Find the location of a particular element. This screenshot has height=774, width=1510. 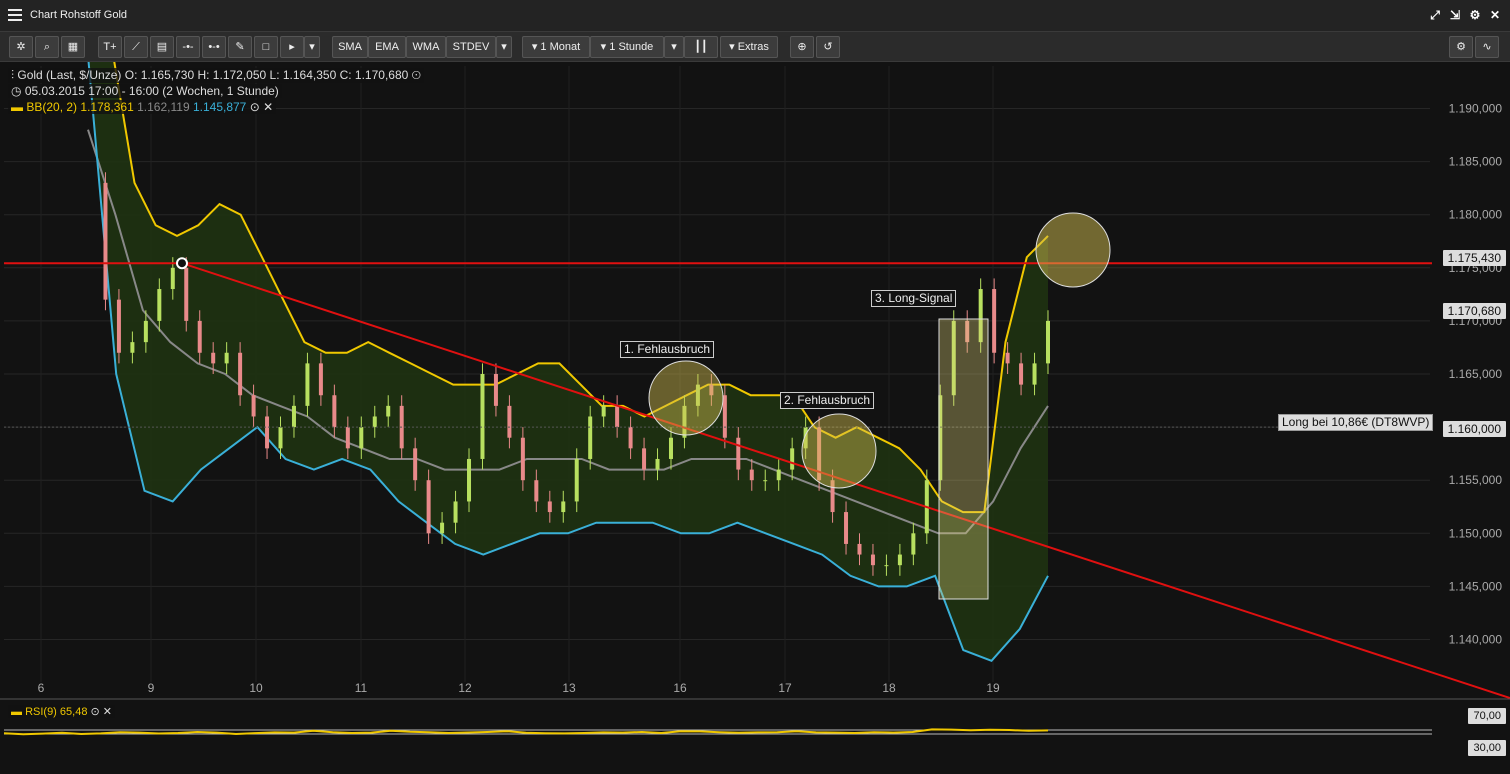

expand-icon: ⤢ is located at coordinates (1435, 15).